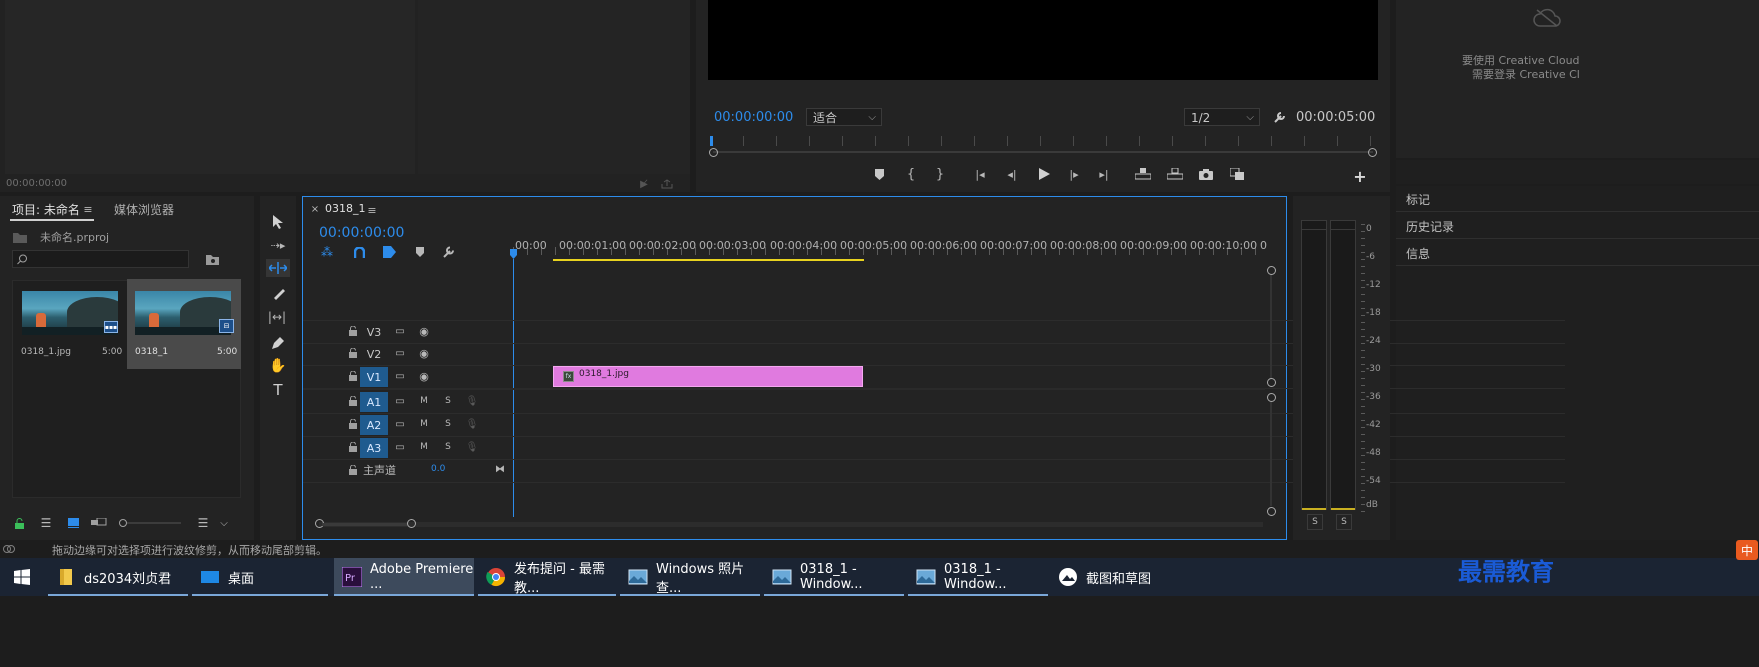 This screenshot has height=667, width=1759. I want to click on source-monitor-viewer, so click(210, 87).